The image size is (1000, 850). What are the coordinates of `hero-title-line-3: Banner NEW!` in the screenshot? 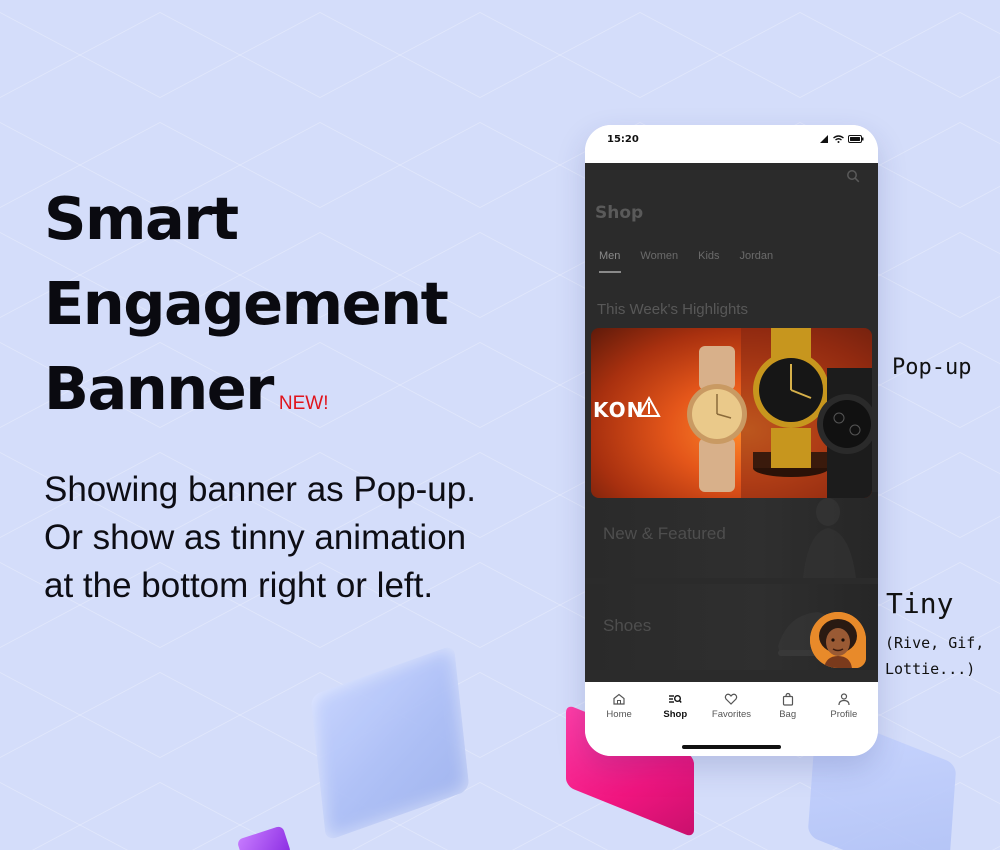 It's located at (245, 396).